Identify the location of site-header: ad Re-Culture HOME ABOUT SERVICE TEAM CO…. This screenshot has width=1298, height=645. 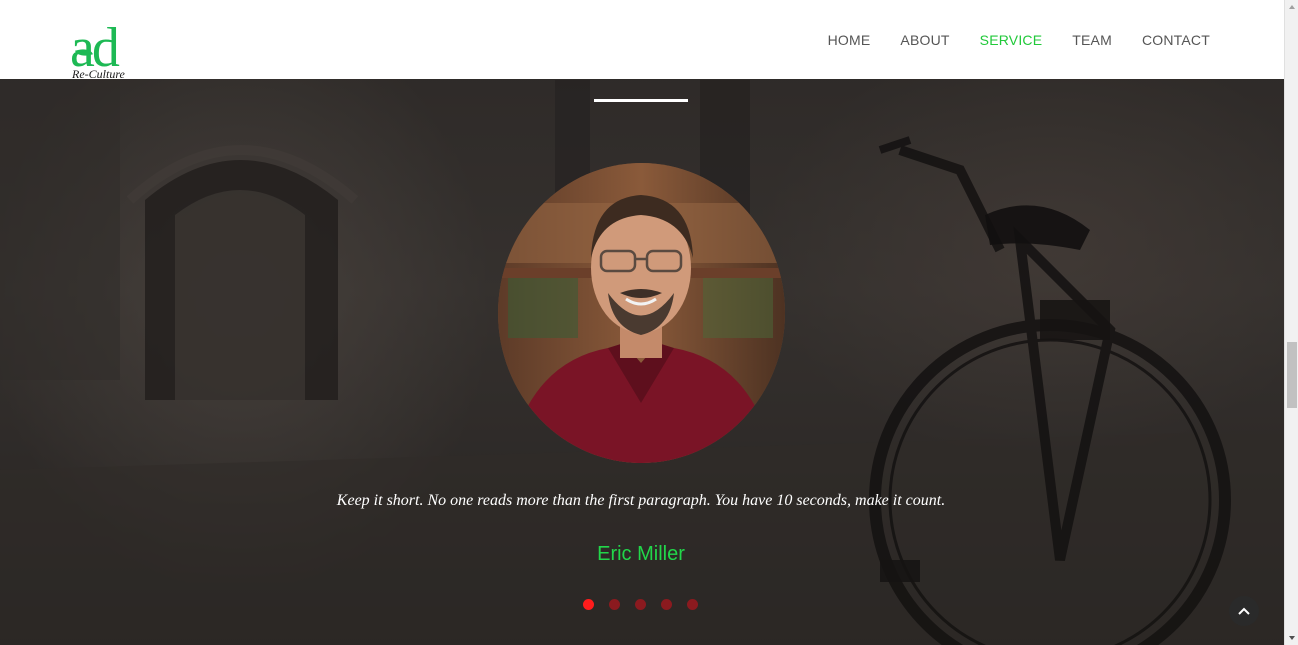
(642, 41).